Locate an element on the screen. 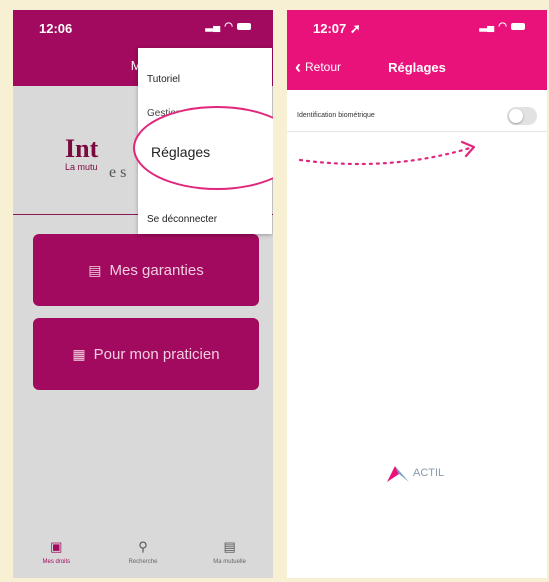  logo-text: Int is located at coordinates (82, 148).